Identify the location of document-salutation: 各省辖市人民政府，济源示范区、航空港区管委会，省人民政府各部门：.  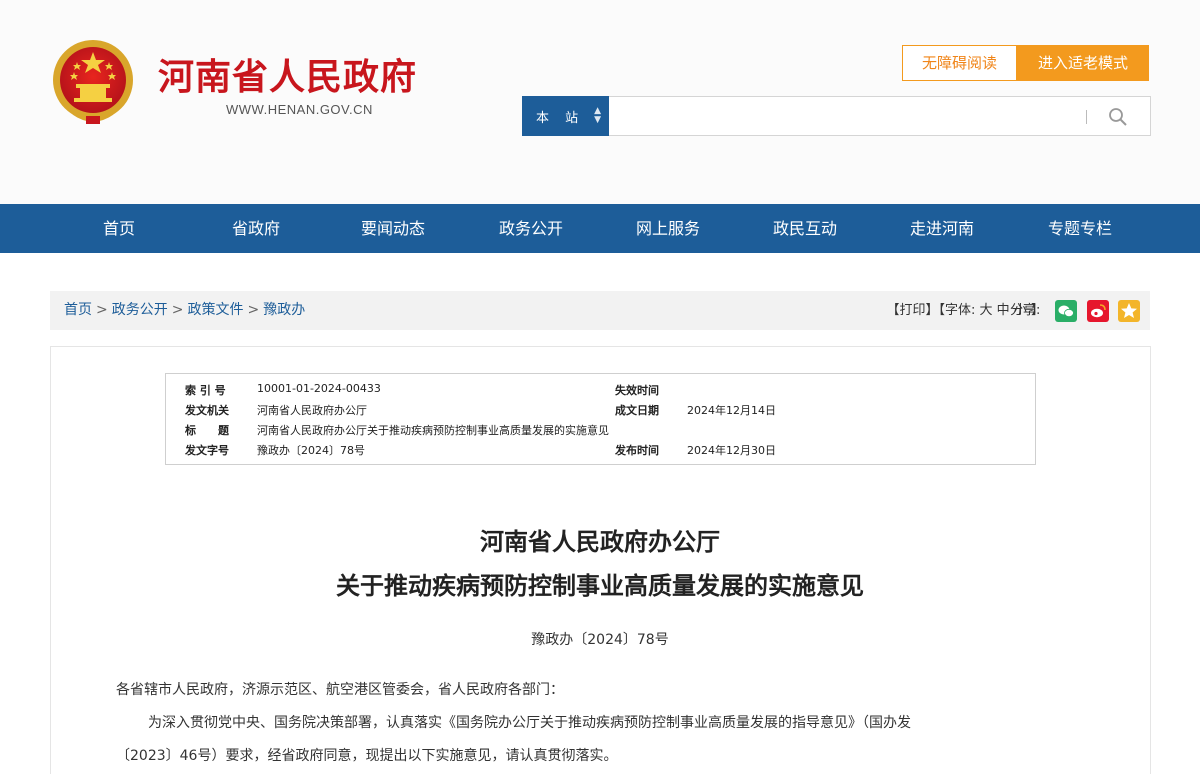
(340, 690).